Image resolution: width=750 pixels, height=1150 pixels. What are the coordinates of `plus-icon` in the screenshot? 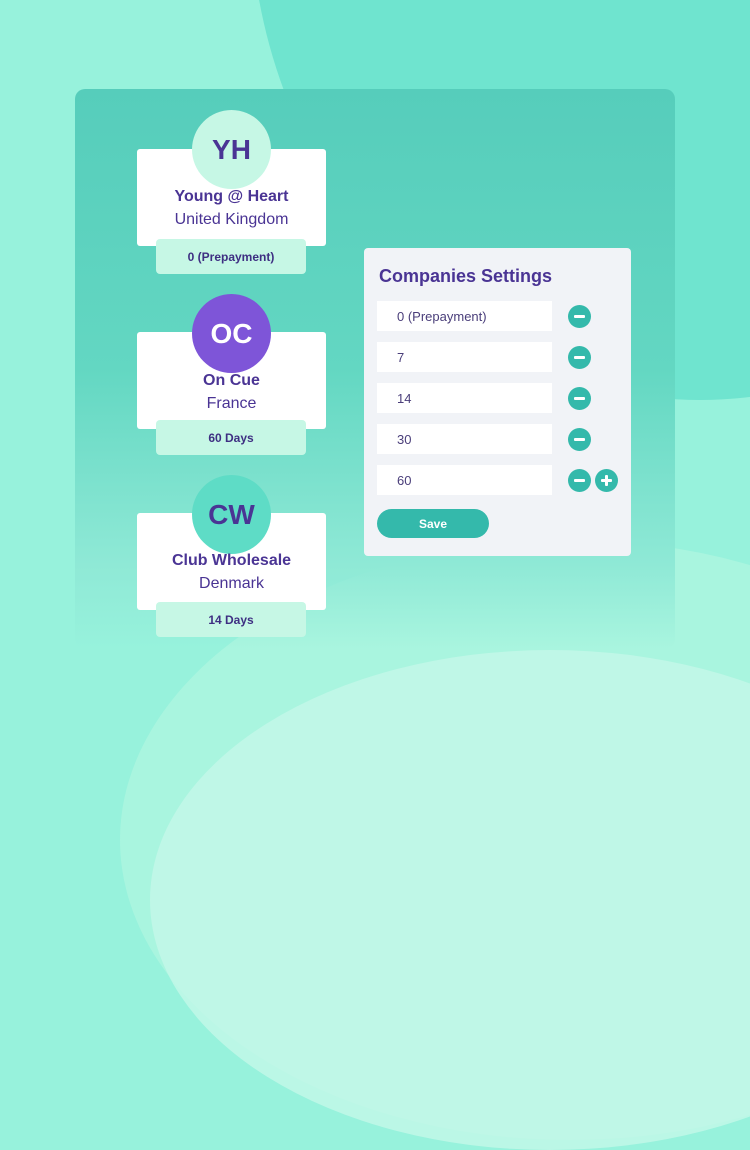 It's located at (606, 480).